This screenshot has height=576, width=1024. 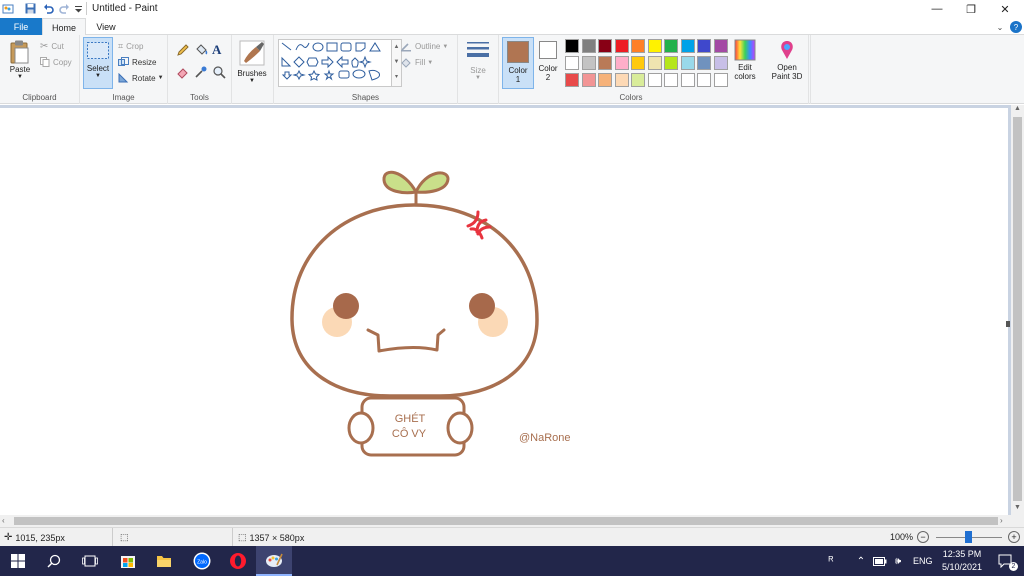 I want to click on paint-app-icon, so click(x=8, y=8).